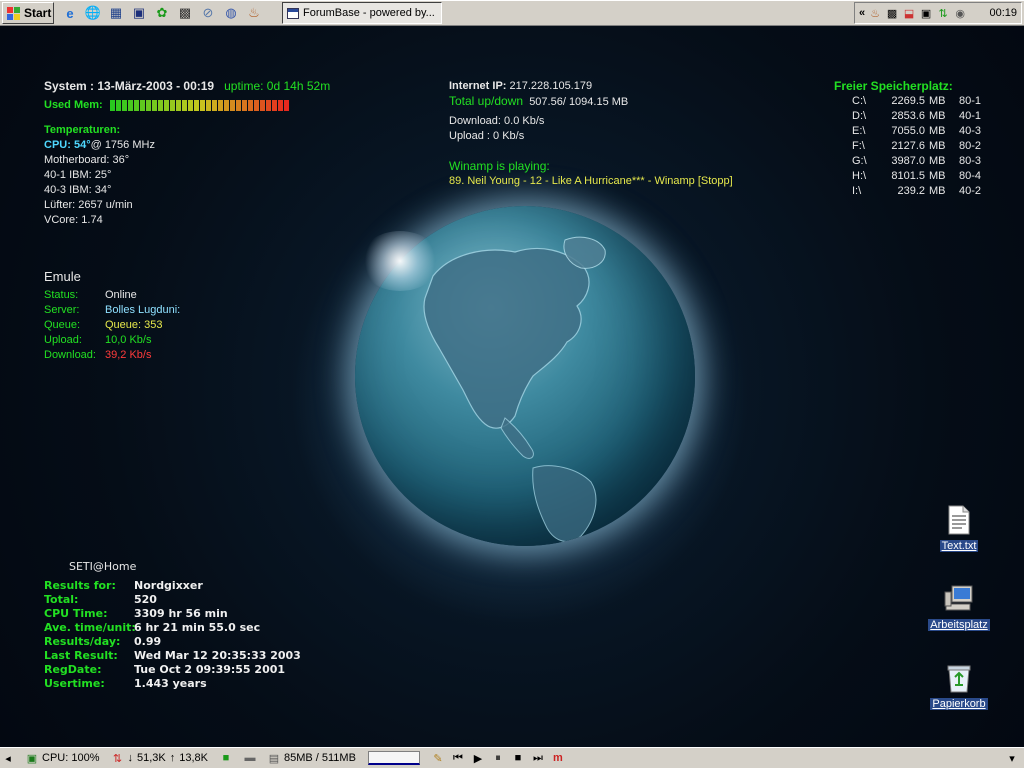  What do you see at coordinates (143, 310) in the screenshot?
I see `emule-value: Bolles Lugduni:` at bounding box center [143, 310].